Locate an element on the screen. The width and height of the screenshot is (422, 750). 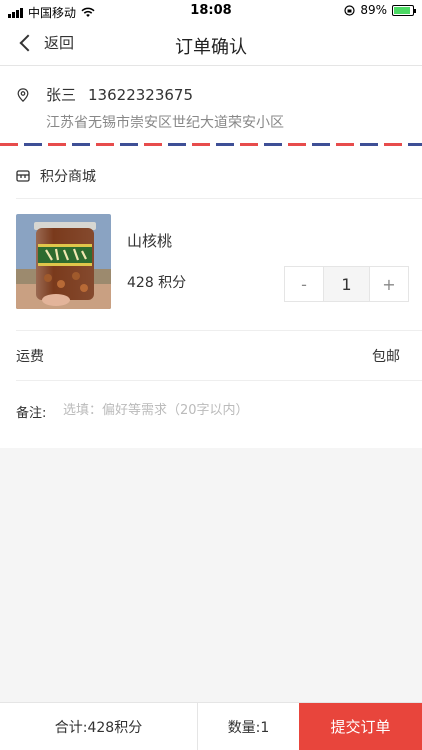
quantity-stepper: - 1 + is located at coordinates (346, 284).